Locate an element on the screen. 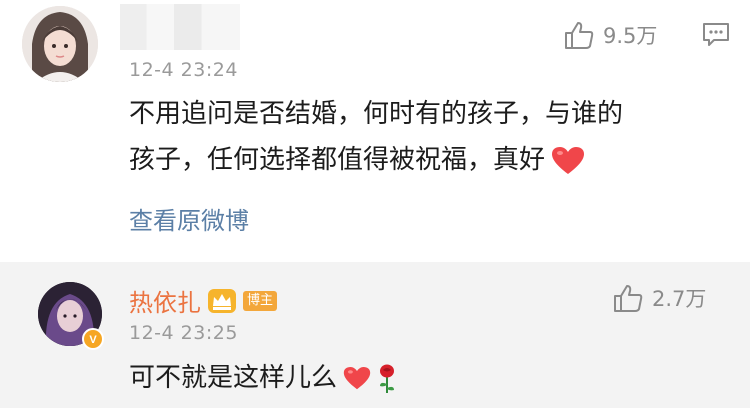  comment-text: 可不就是这样儿么 is located at coordinates (263, 378).